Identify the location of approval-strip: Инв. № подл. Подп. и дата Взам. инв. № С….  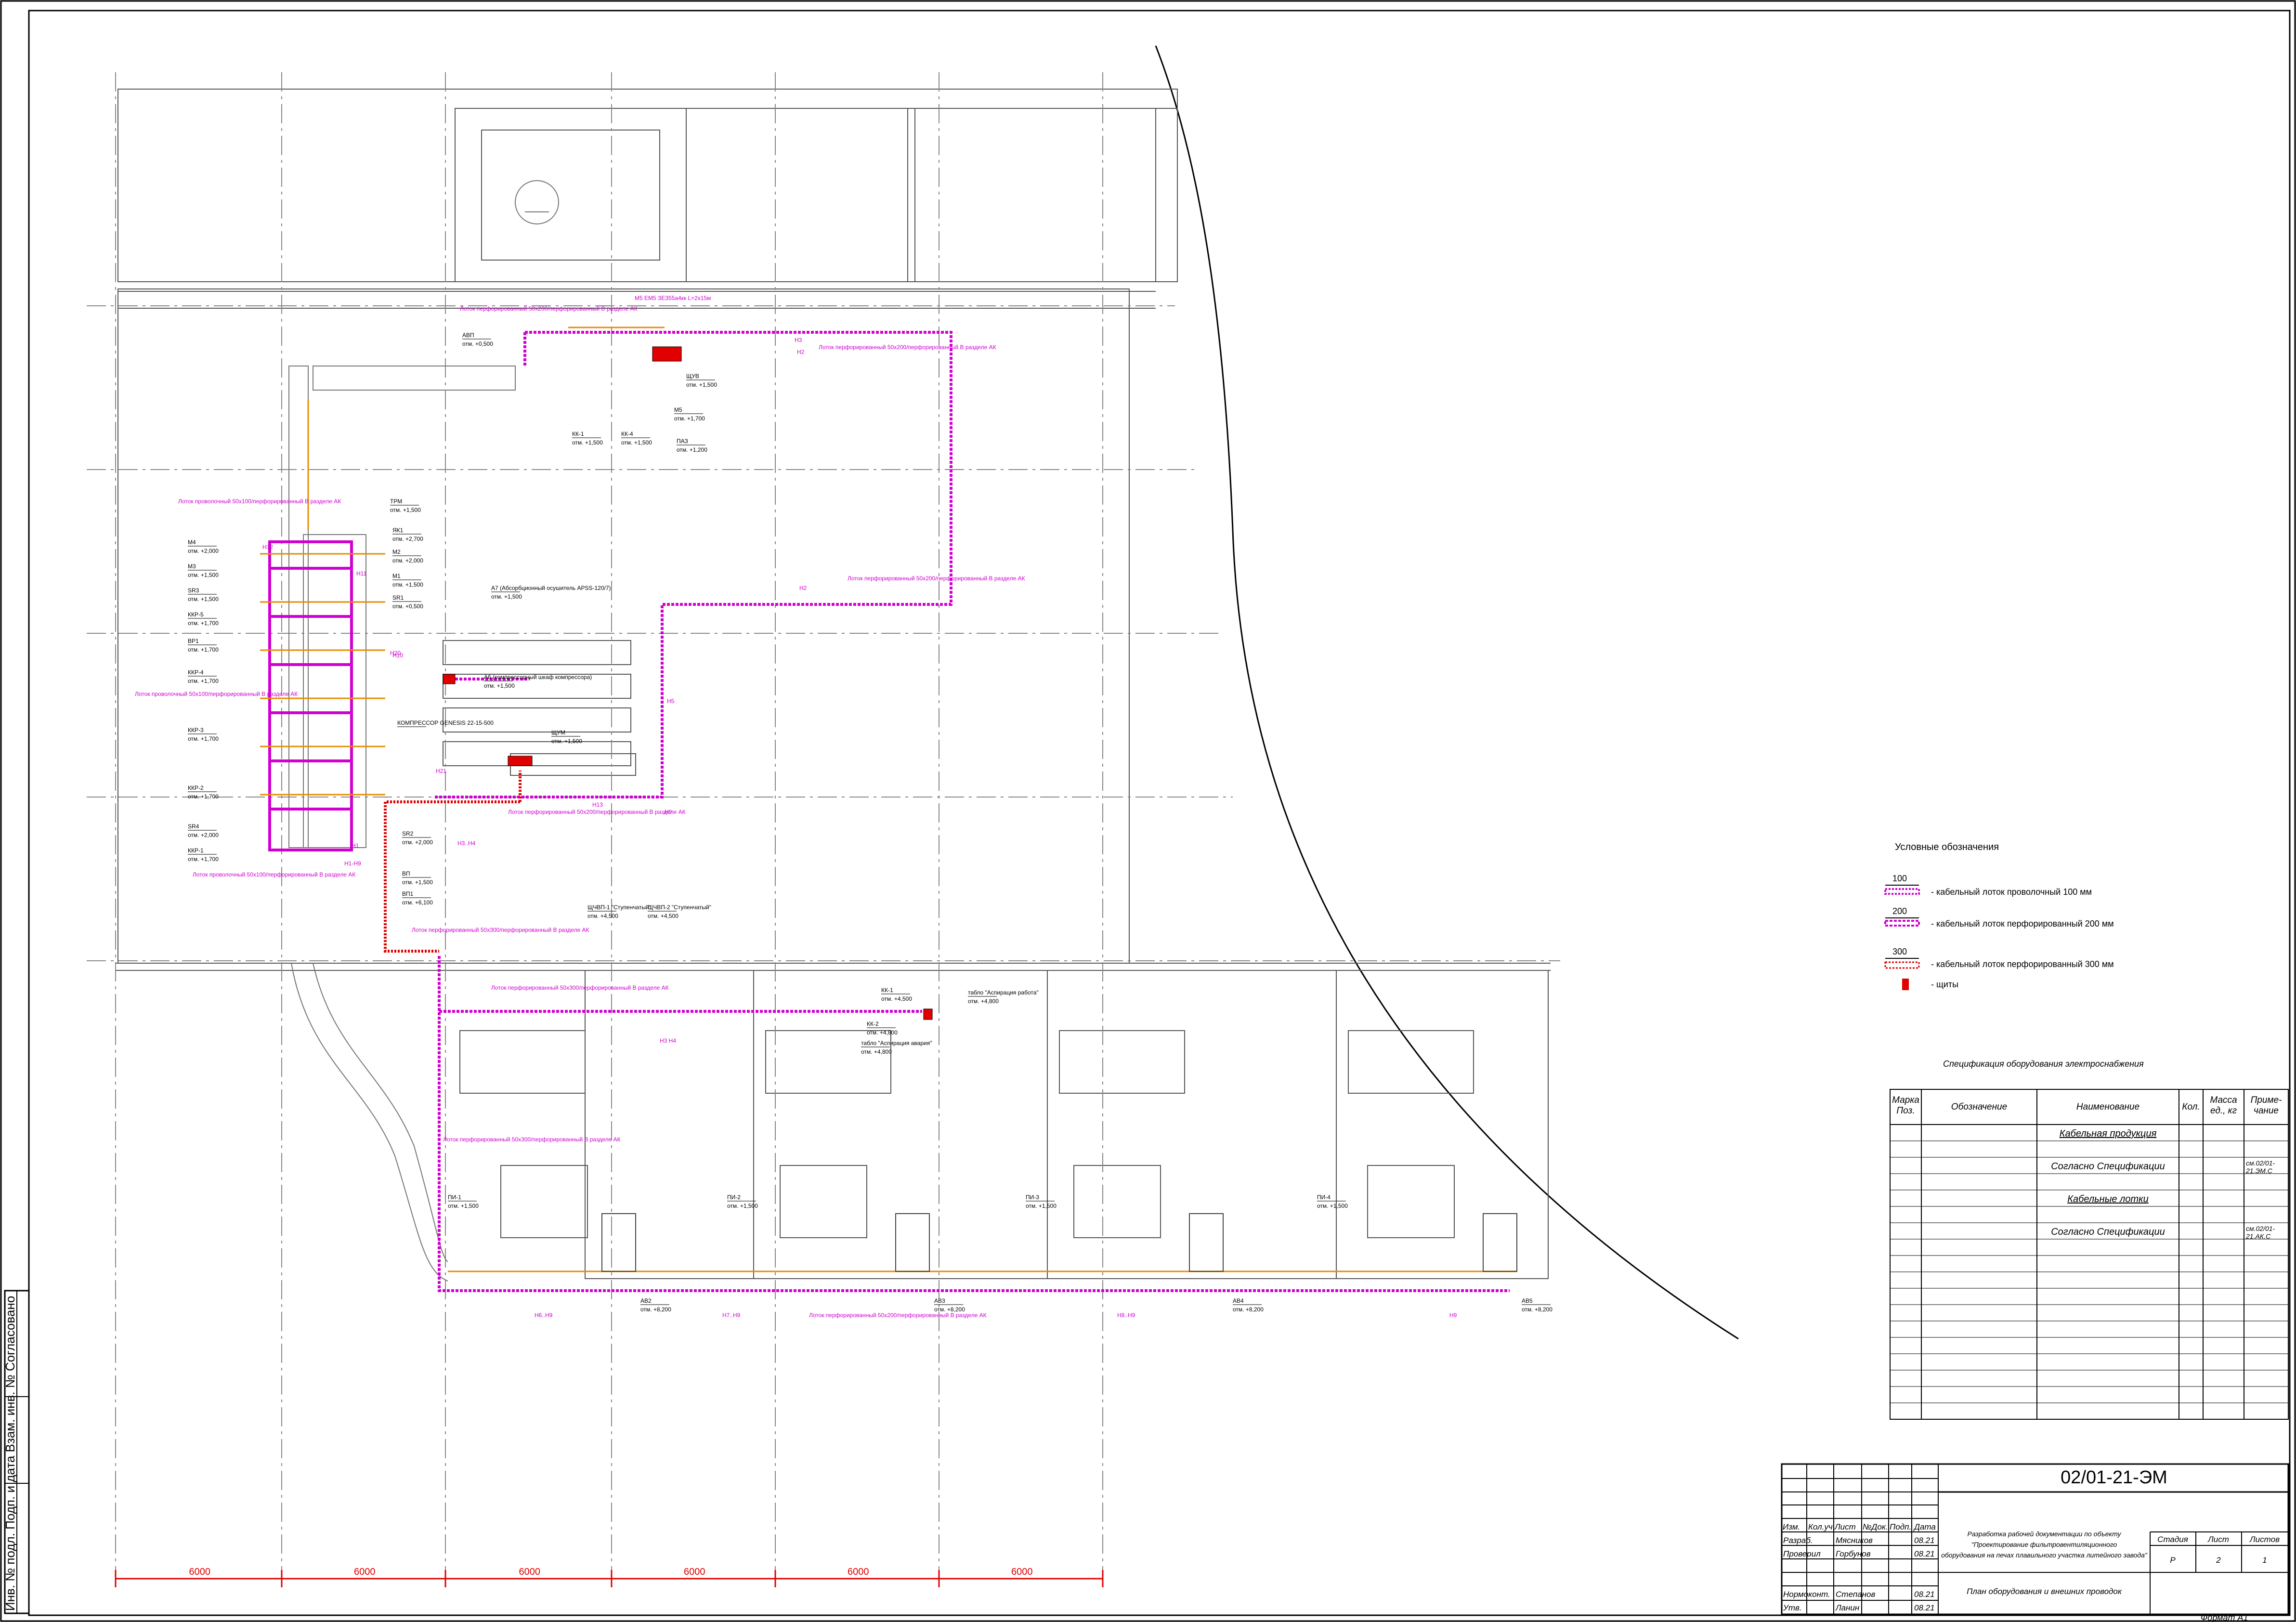
(16, 1452).